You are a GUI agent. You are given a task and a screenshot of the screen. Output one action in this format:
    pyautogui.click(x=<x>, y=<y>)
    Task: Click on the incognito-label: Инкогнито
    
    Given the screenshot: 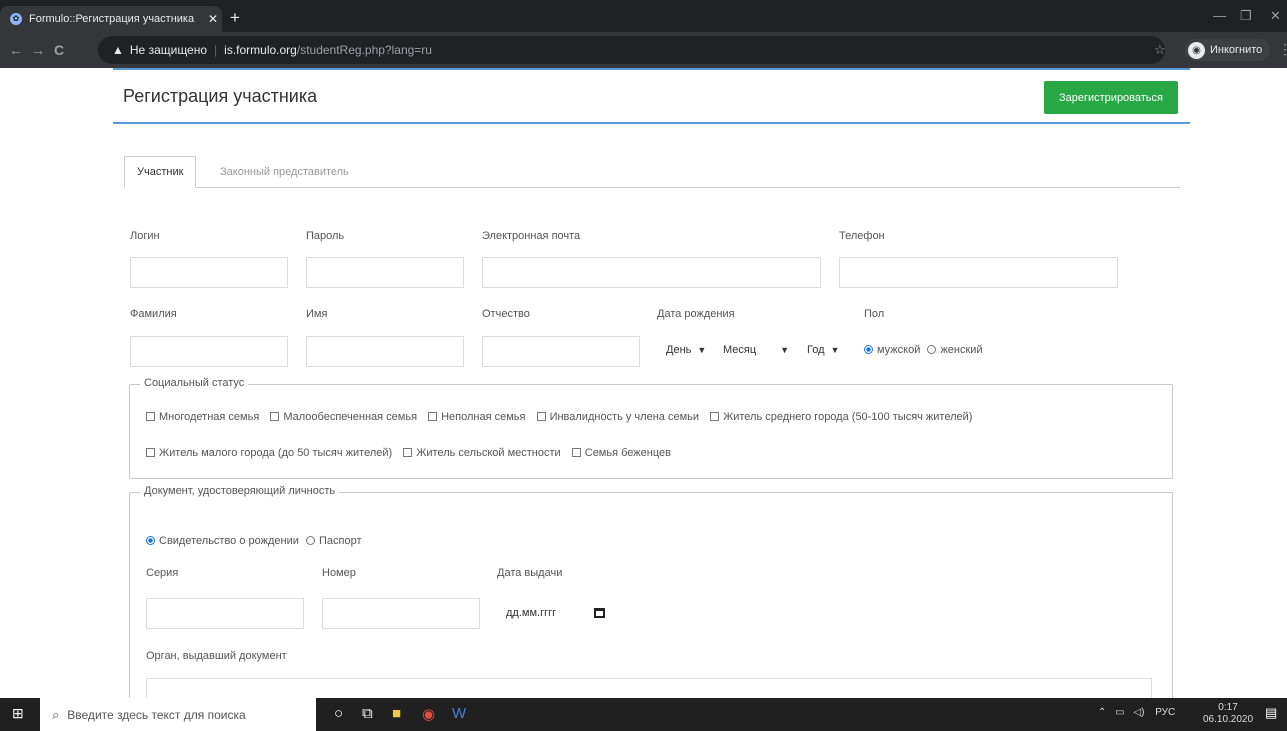 What is the action you would take?
    pyautogui.click(x=1236, y=50)
    